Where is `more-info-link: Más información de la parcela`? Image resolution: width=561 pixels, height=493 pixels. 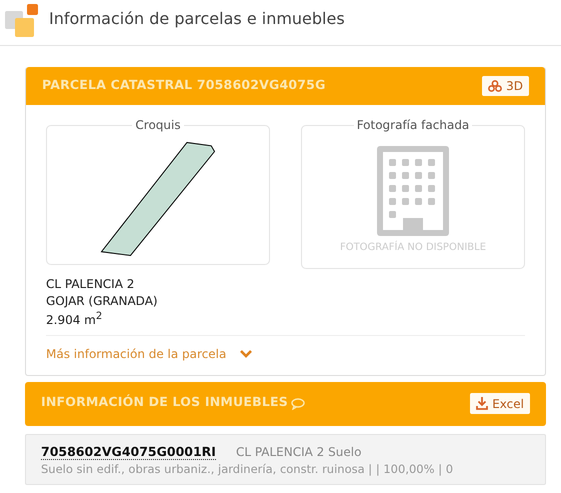
more-info-link: Más información de la parcela is located at coordinates (136, 353).